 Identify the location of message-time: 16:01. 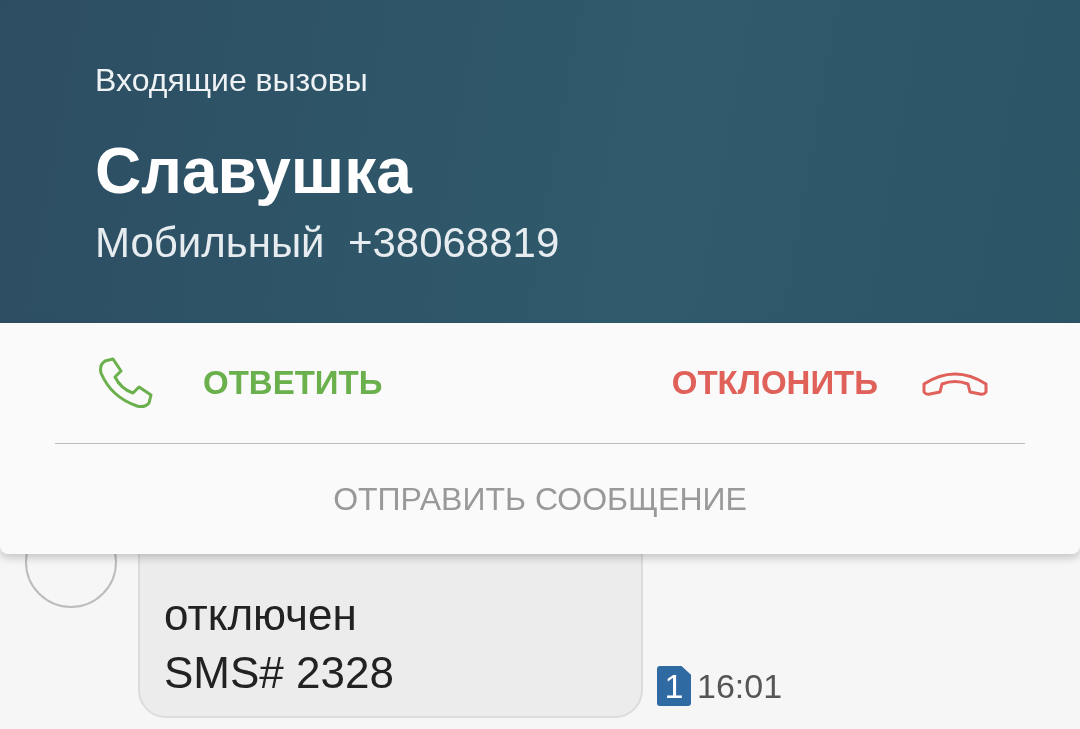
(740, 686).